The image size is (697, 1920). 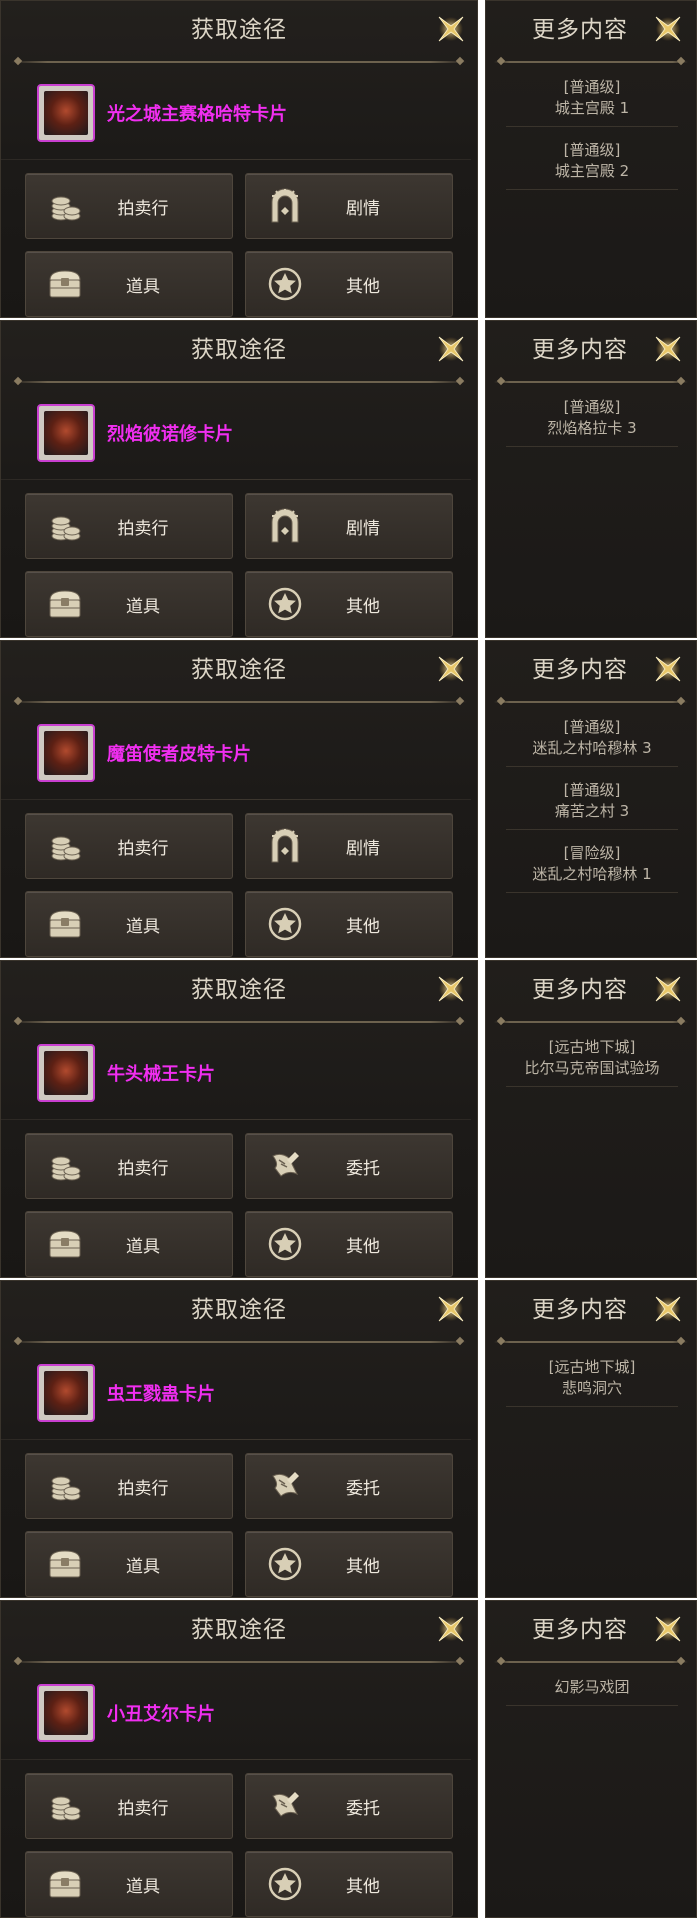 I want to click on dungeon-entry: [远古地下城] 悲鸣洞穴, so click(x=592, y=1379).